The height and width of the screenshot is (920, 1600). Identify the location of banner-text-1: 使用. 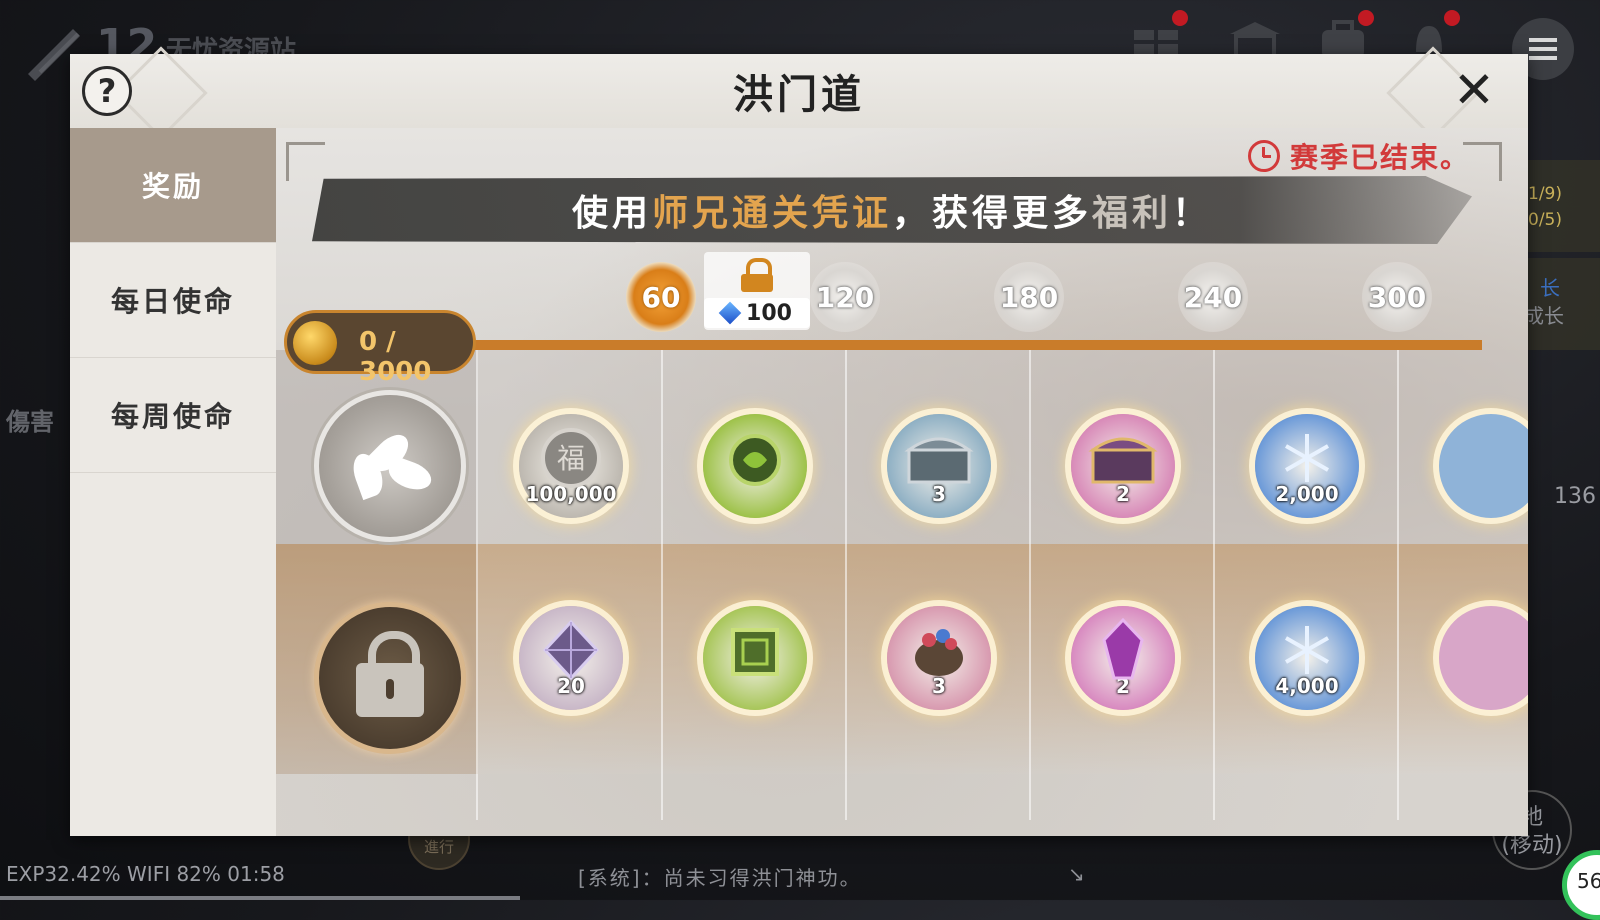
(611, 213).